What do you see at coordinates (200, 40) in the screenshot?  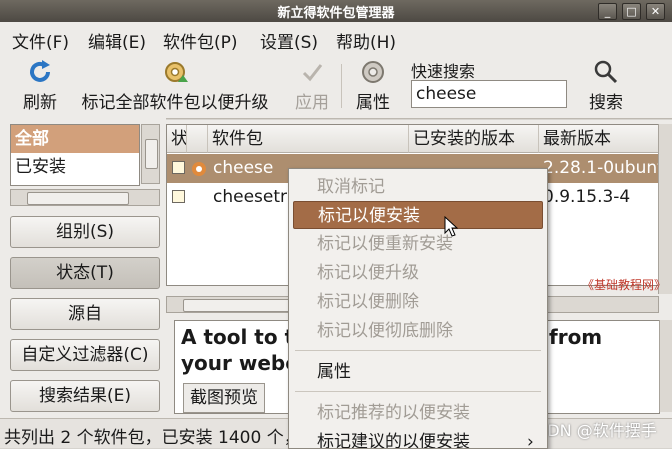 I see `menu-package: 软件包(P)` at bounding box center [200, 40].